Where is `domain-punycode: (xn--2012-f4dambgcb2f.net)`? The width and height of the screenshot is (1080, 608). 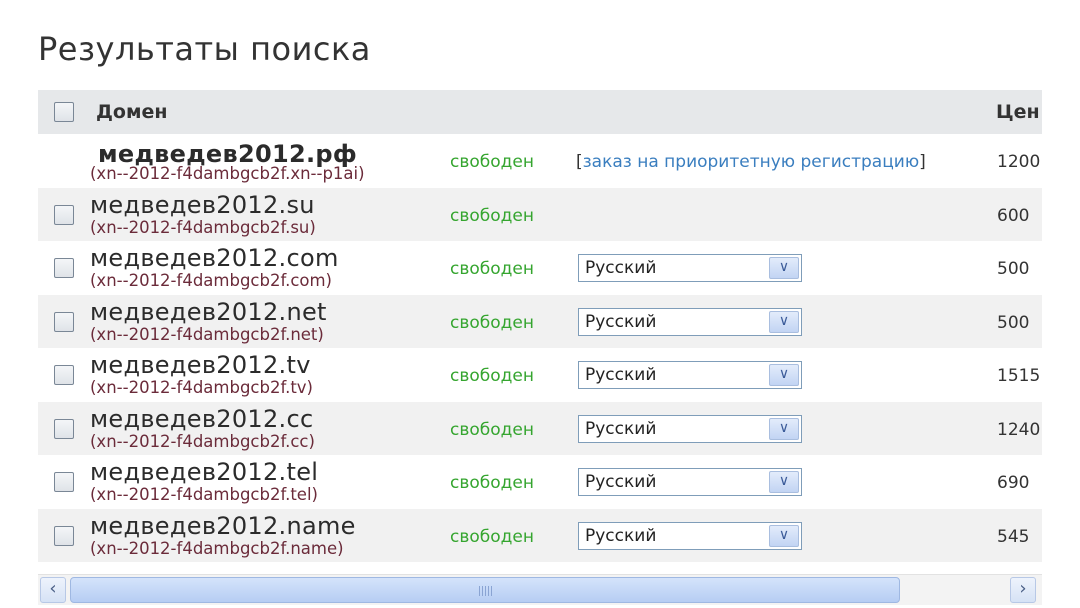
domain-punycode: (xn--2012-f4dambgcb2f.net) is located at coordinates (207, 334).